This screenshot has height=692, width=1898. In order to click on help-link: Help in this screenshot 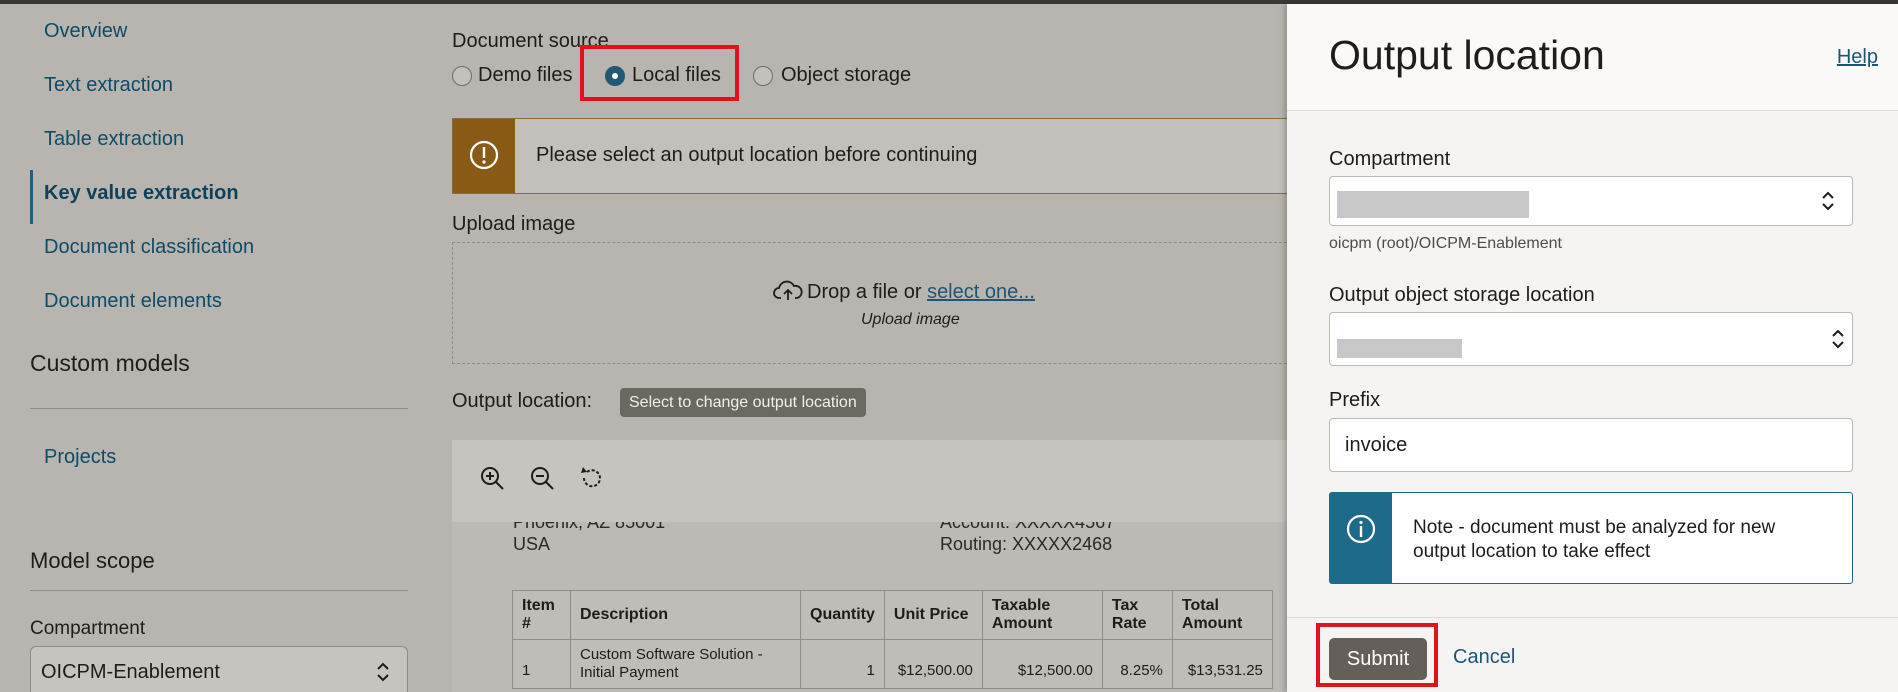, I will do `click(1857, 57)`.